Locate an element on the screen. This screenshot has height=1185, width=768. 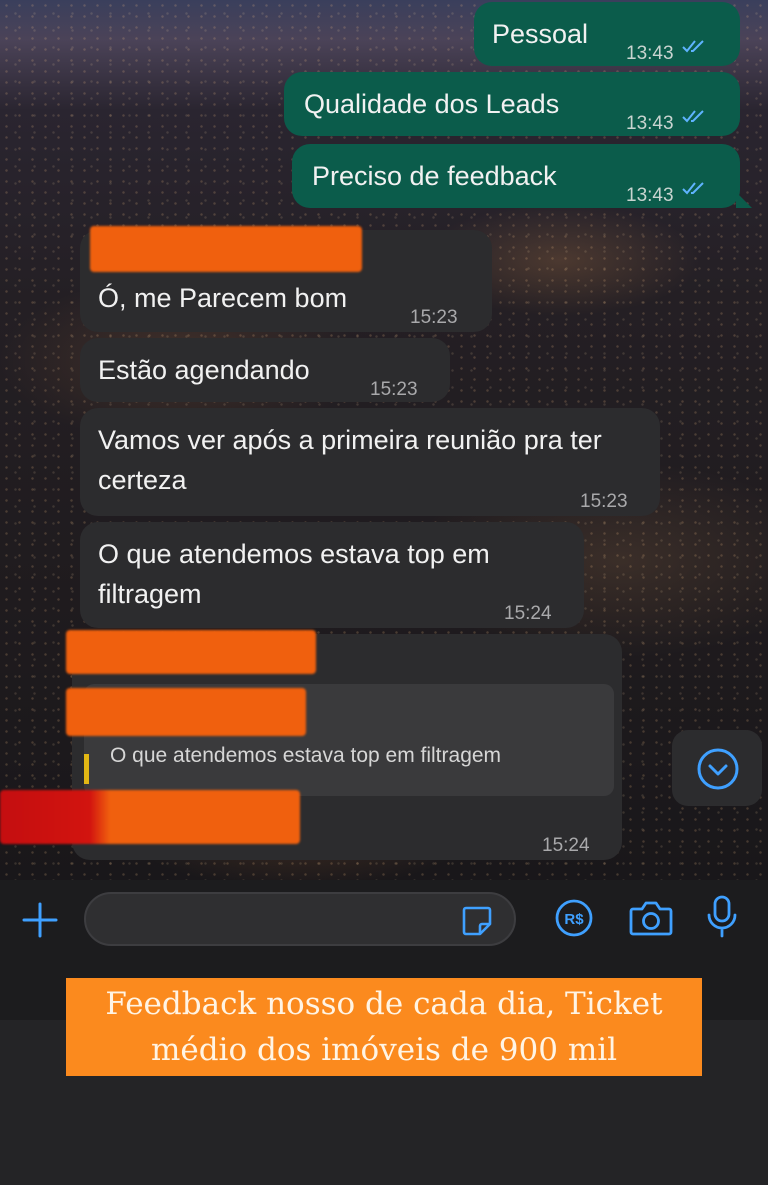
chevron-down-icon is located at coordinates (718, 769).